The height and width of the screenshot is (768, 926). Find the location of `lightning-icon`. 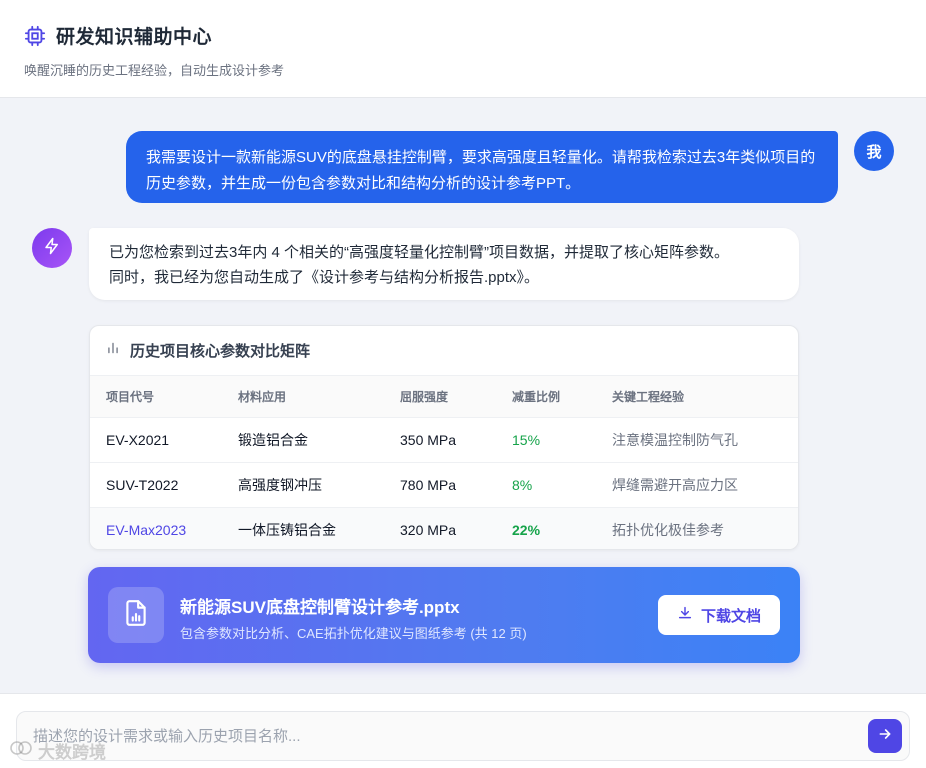

lightning-icon is located at coordinates (52, 248).